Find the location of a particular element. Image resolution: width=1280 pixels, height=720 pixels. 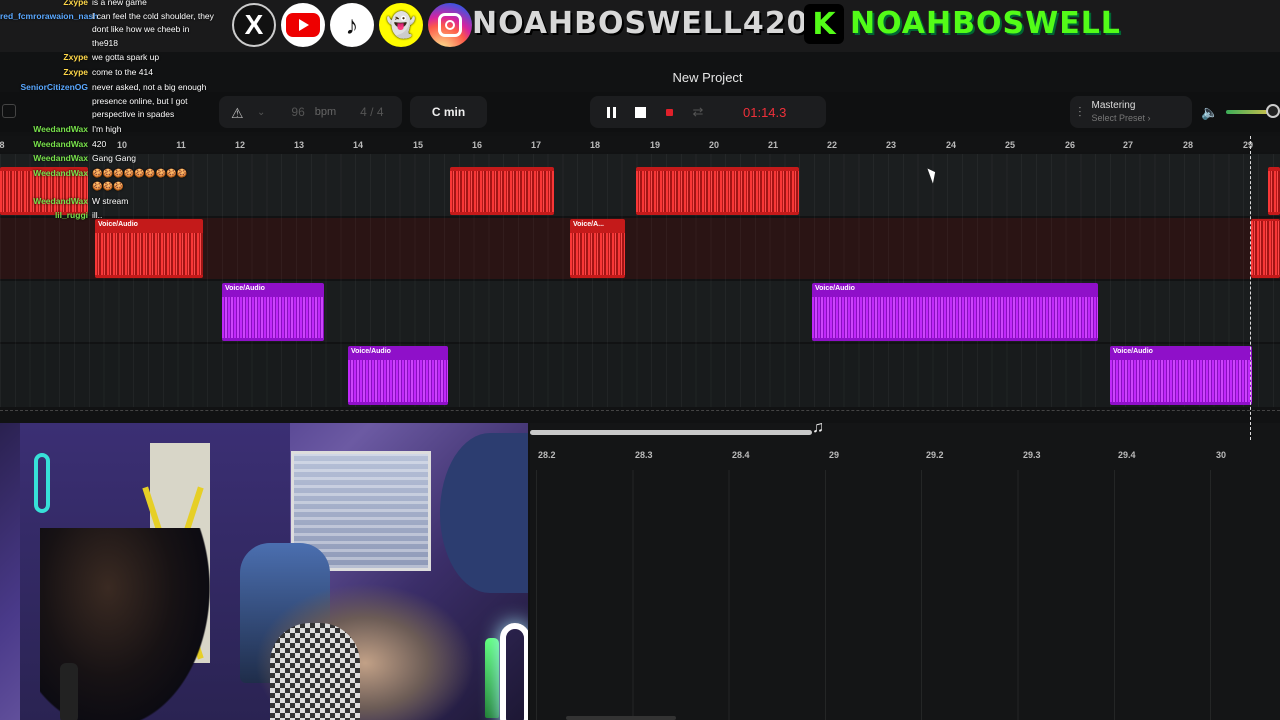

editor-ruler-tick: 28.2 is located at coordinates (547, 455).